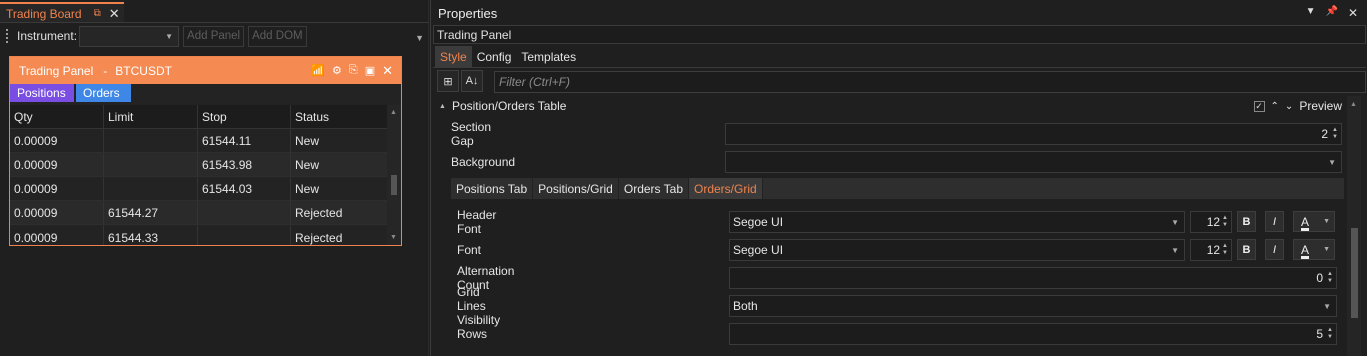 The image size is (1367, 356). What do you see at coordinates (472, 81) in the screenshot?
I see `sort-alpha-icon: A↓` at bounding box center [472, 81].